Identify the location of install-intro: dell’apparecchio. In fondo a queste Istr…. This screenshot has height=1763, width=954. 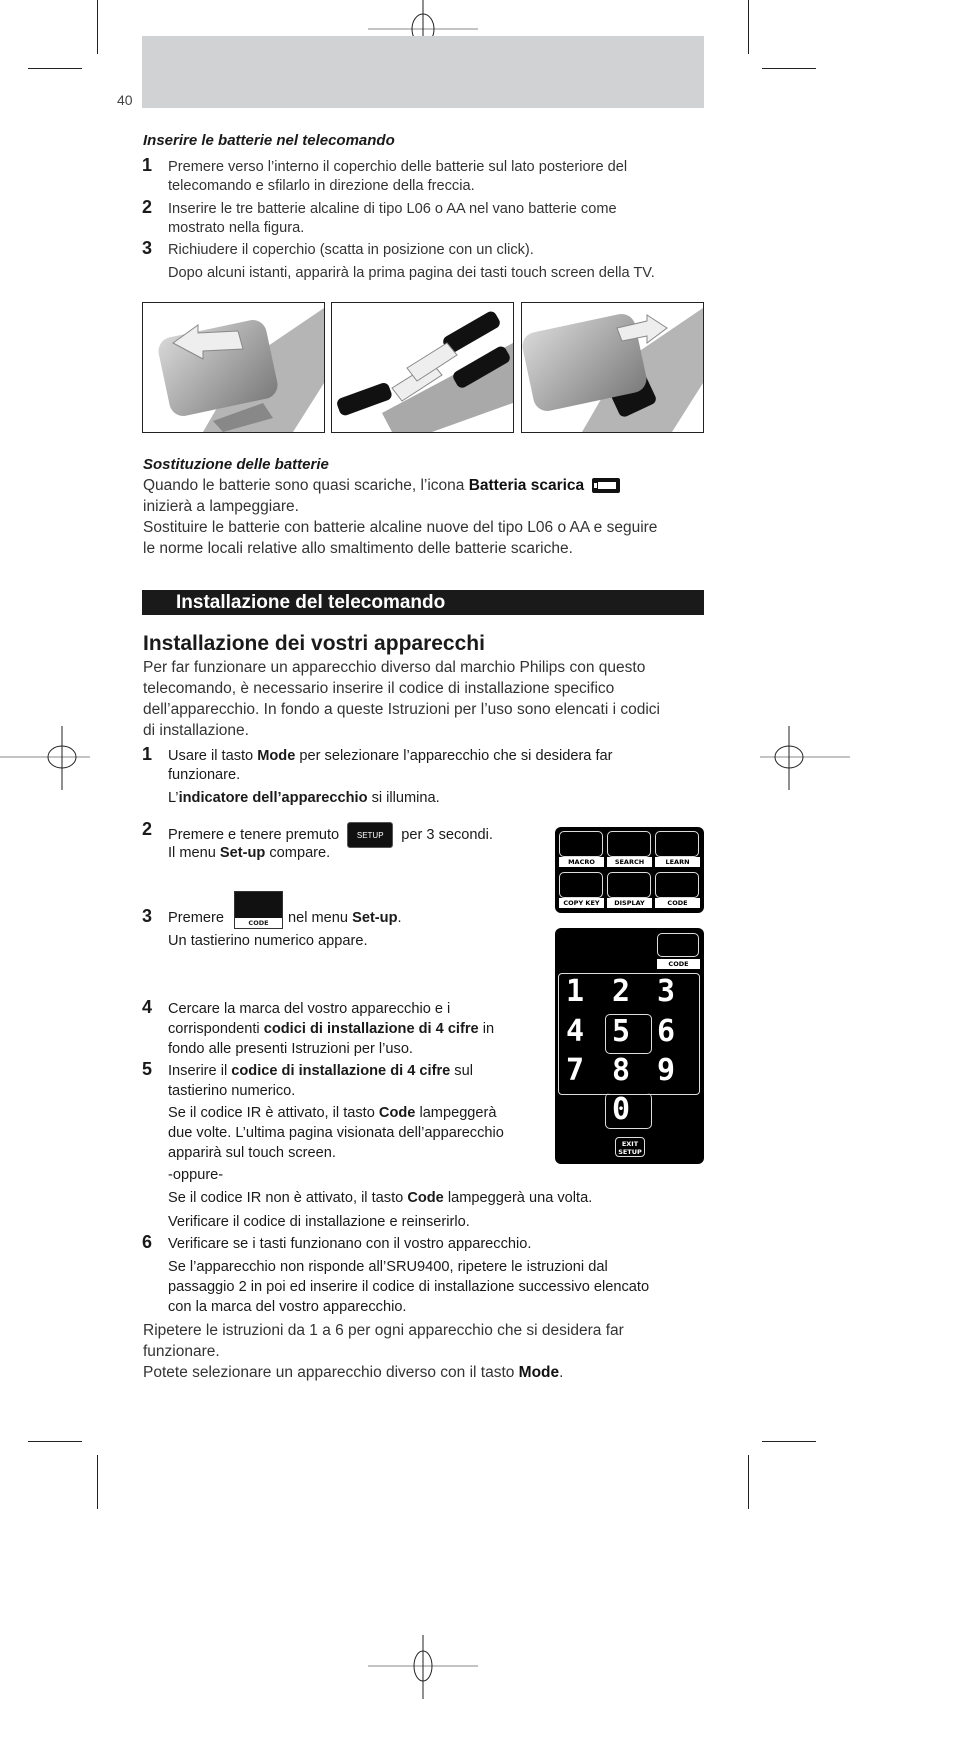
(401, 709).